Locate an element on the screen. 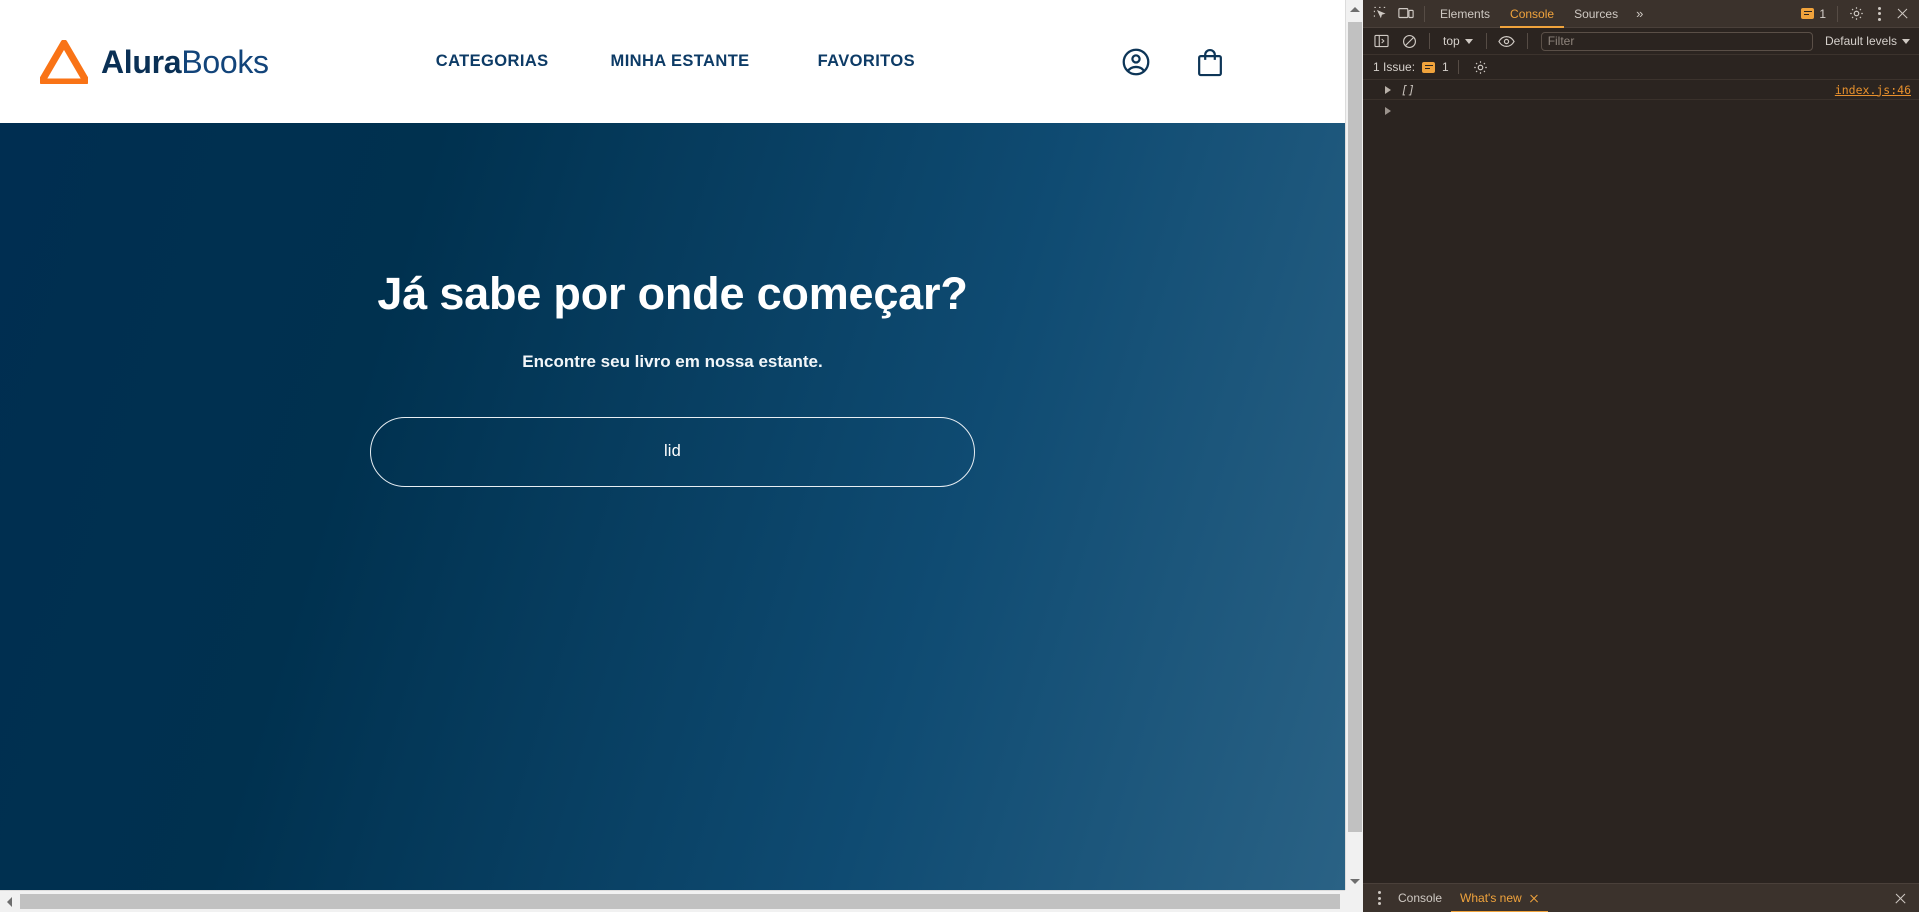  devtools-settings-button is located at coordinates (1856, 14).